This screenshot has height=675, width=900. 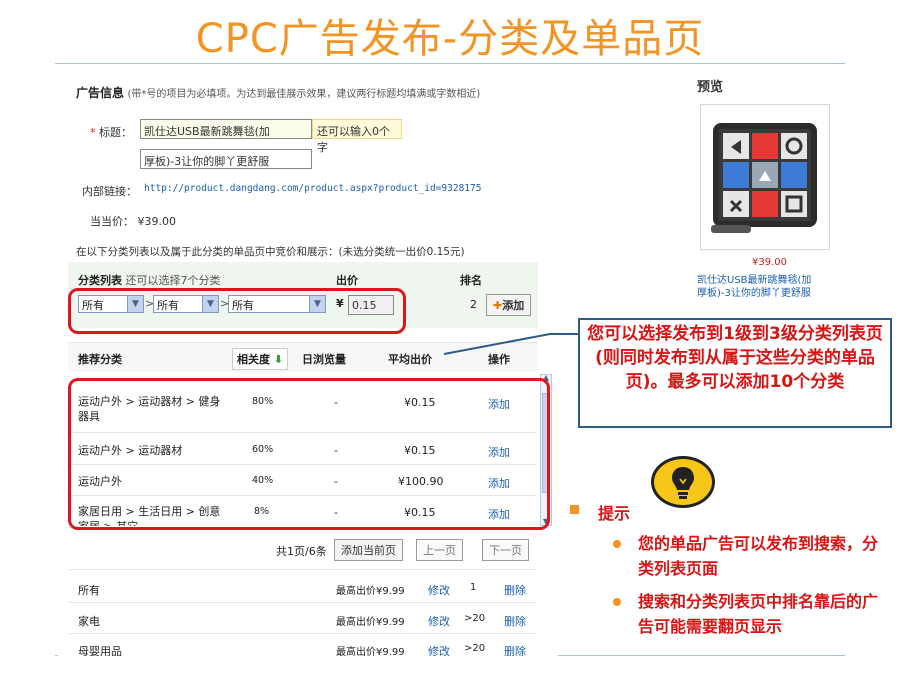 What do you see at coordinates (439, 550) in the screenshot?
I see `prev-page-button: 上一页` at bounding box center [439, 550].